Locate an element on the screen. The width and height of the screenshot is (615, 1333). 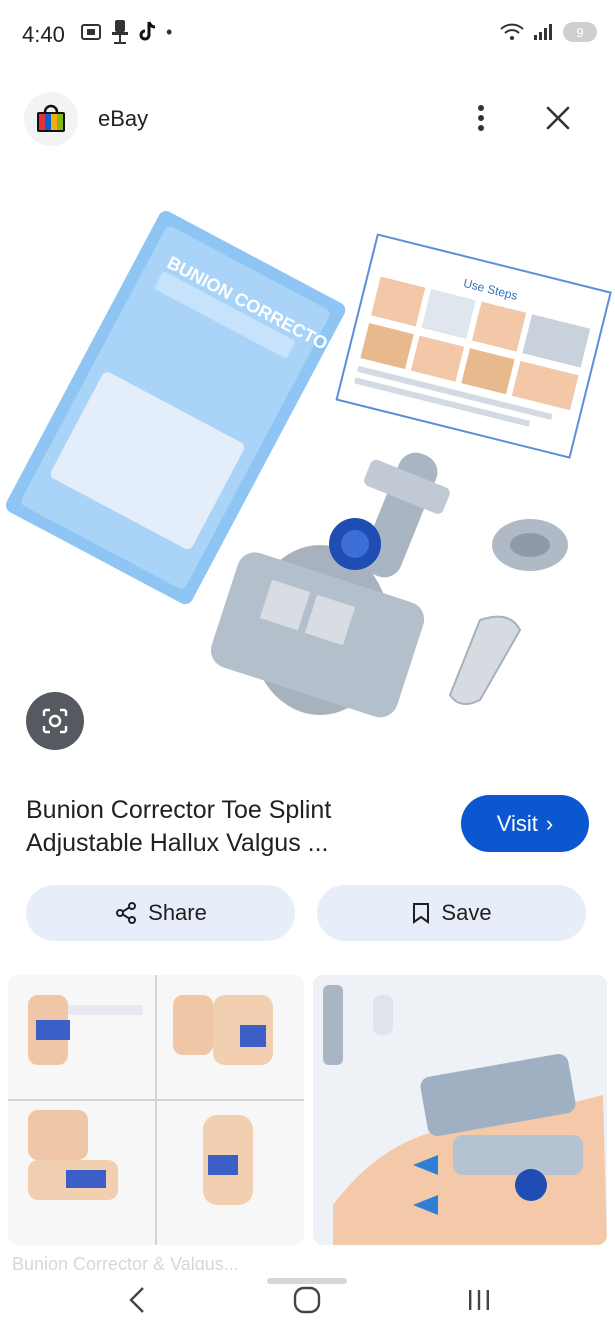
system-nav-bar is located at coordinates (307, 1301).